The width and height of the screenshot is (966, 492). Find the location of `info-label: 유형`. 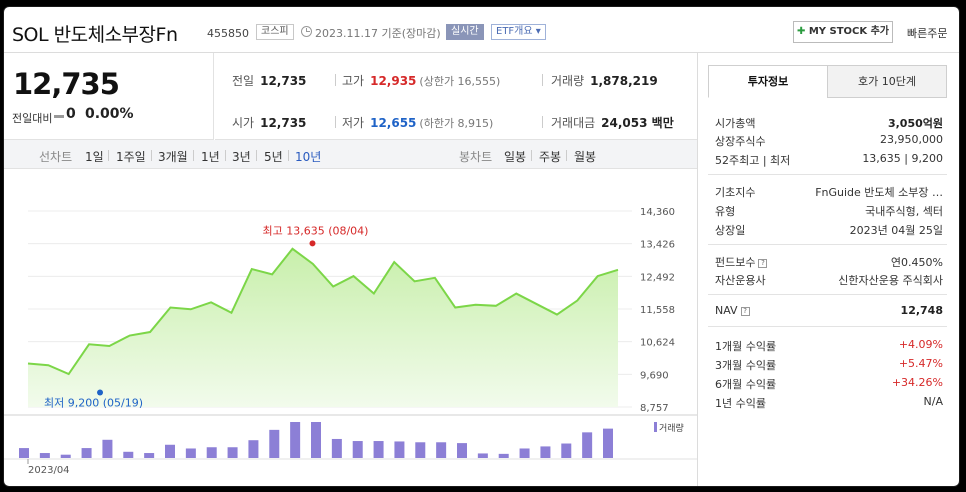

info-label: 유형 is located at coordinates (725, 211).